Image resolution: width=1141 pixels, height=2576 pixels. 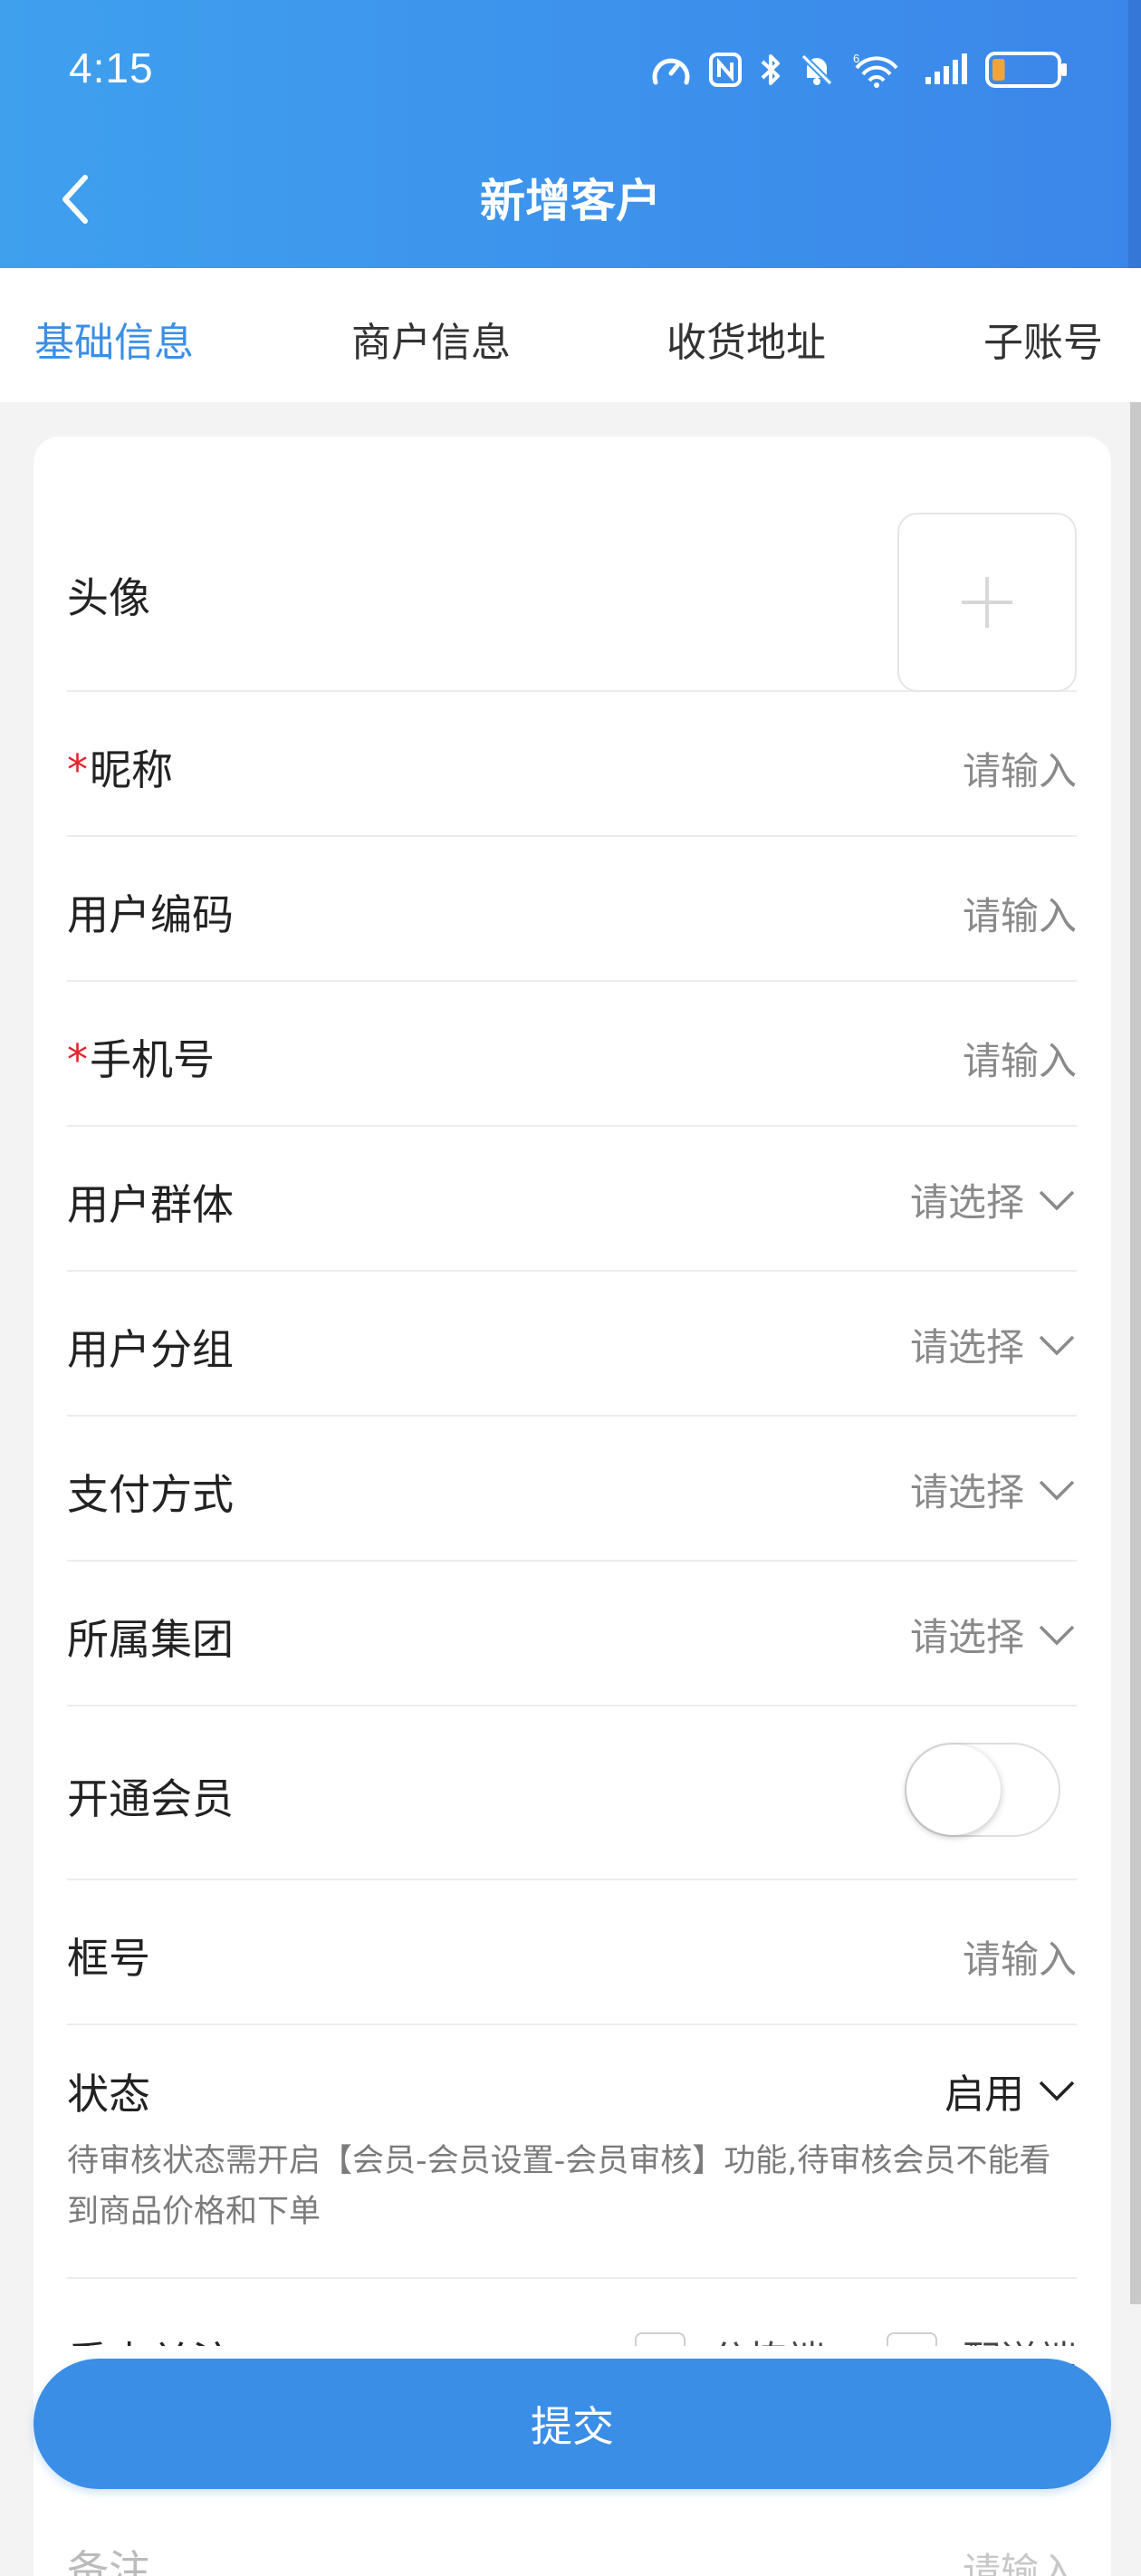 I want to click on tab-shipping-address: 收货地址, so click(x=746, y=339).